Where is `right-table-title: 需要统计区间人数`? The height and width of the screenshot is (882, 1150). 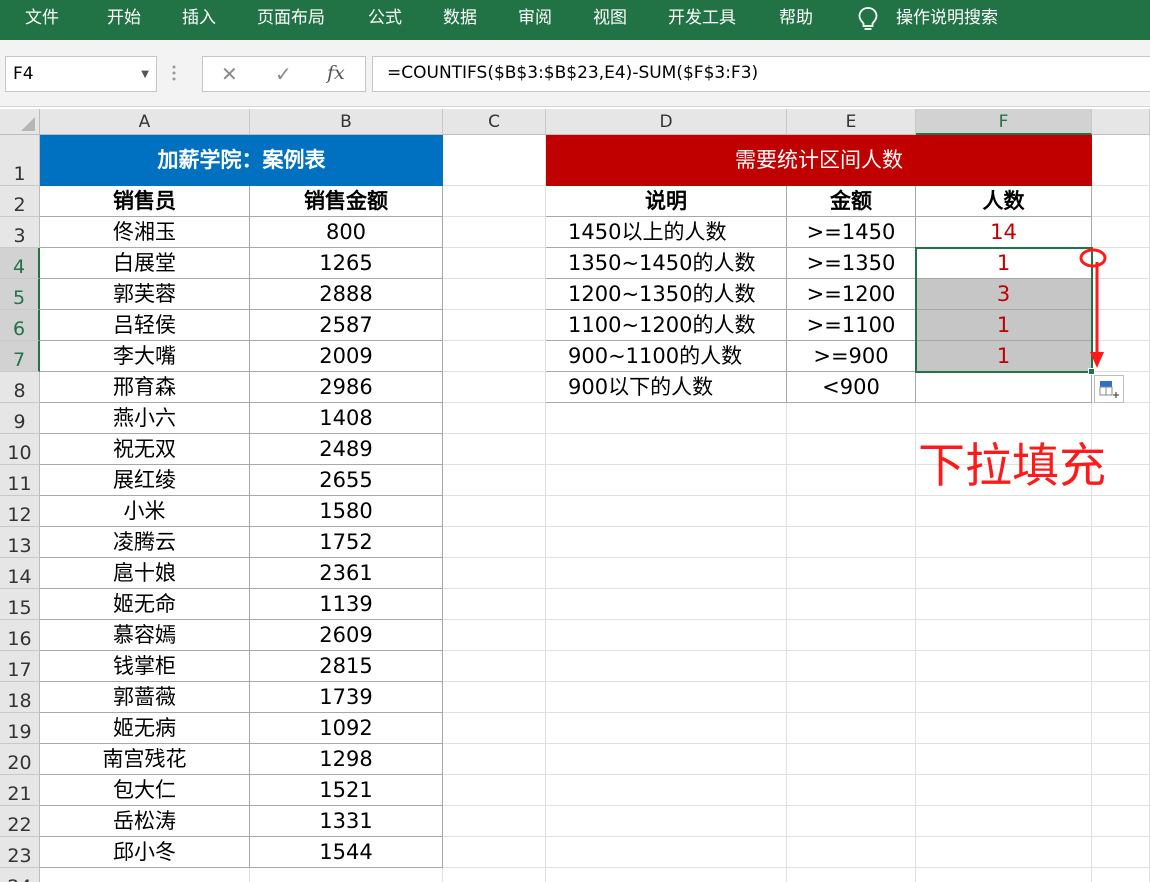
right-table-title: 需要统计区间人数 is located at coordinates (819, 160).